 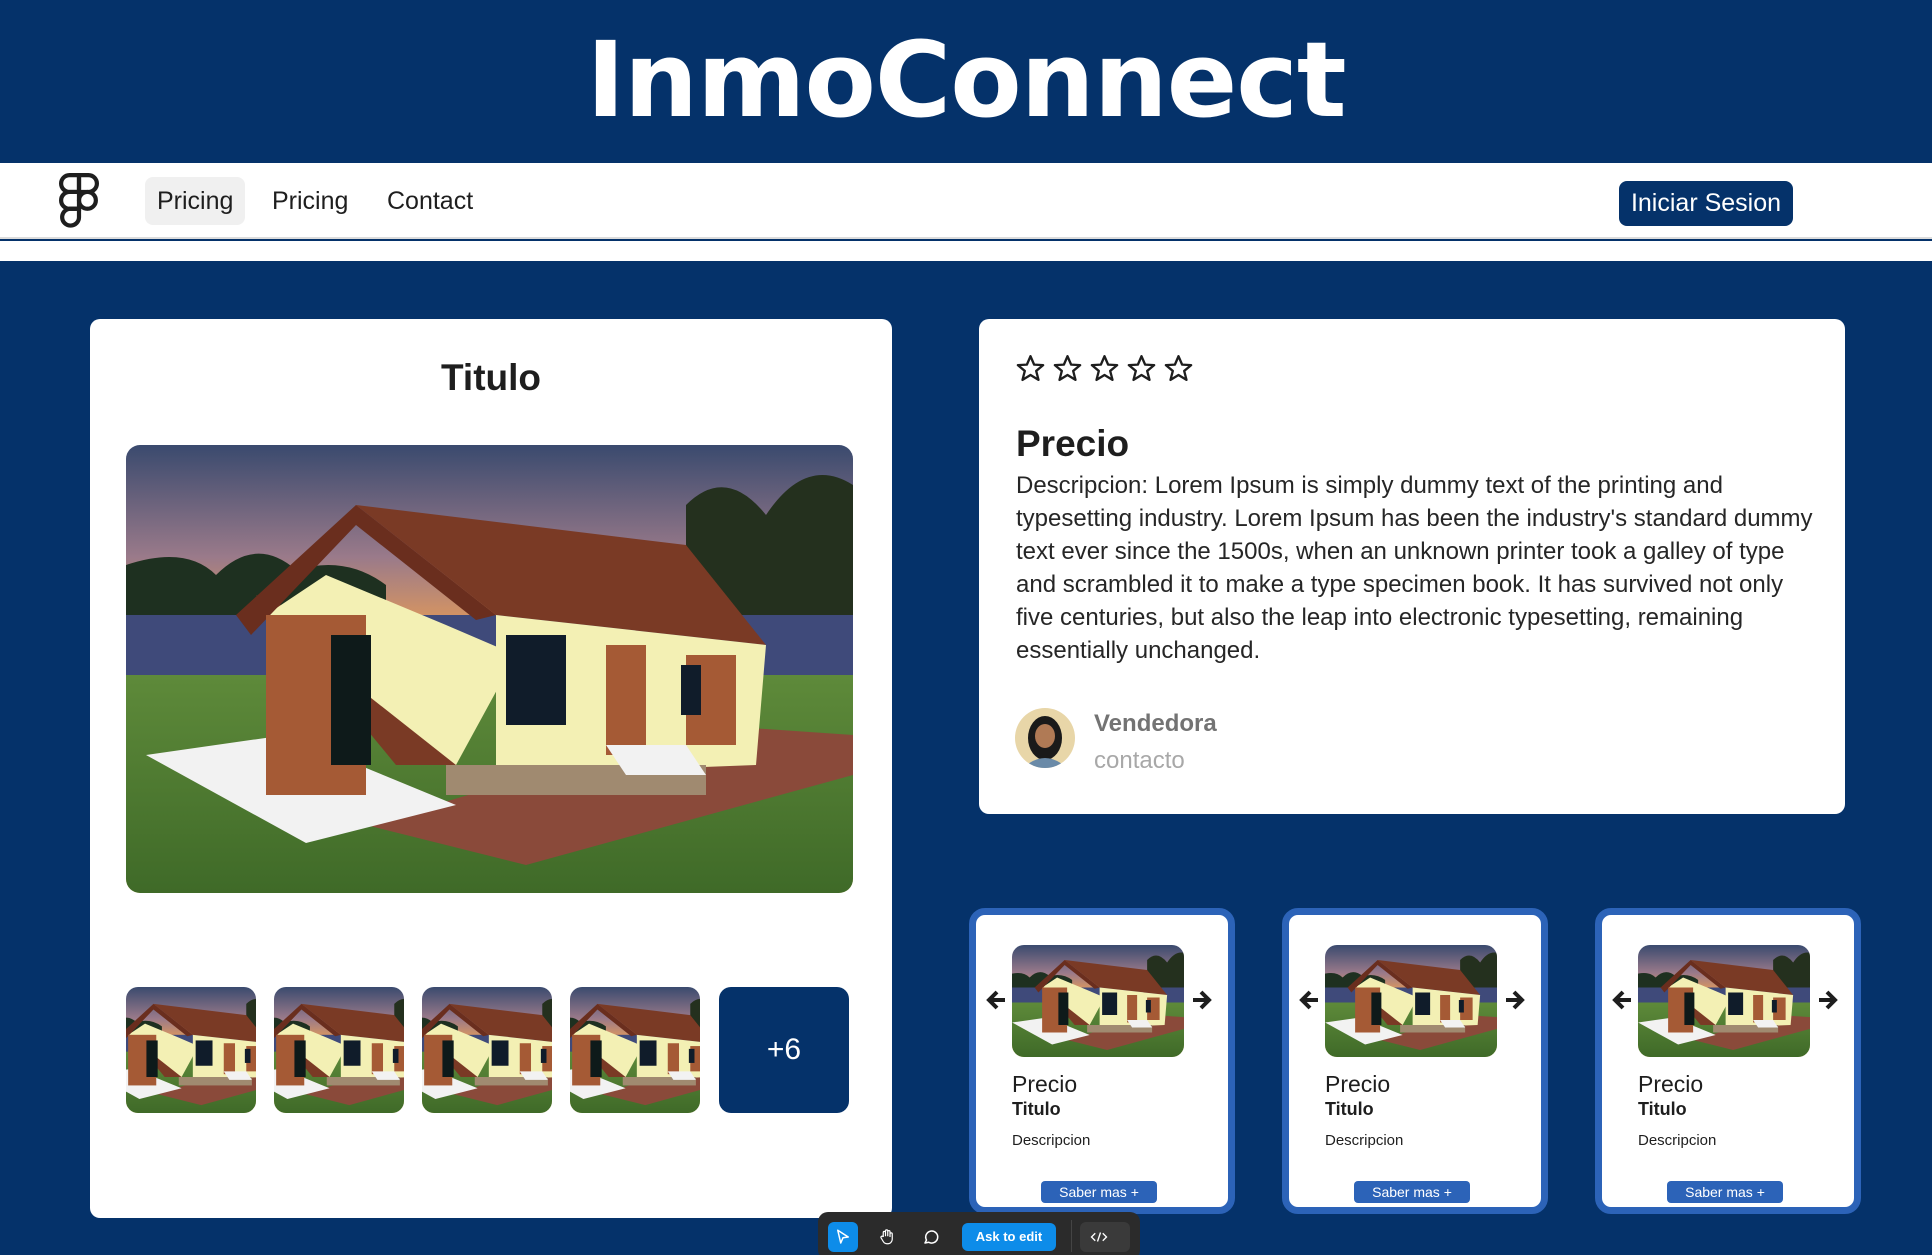 I want to click on pointer-icon, so click(x=843, y=1236).